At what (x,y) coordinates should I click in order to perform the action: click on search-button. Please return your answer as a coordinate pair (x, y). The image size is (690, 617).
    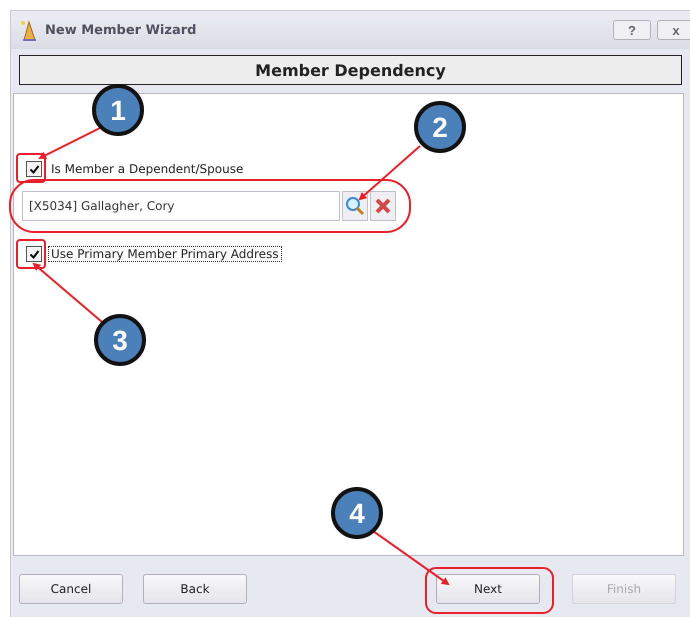
    Looking at the image, I should click on (355, 206).